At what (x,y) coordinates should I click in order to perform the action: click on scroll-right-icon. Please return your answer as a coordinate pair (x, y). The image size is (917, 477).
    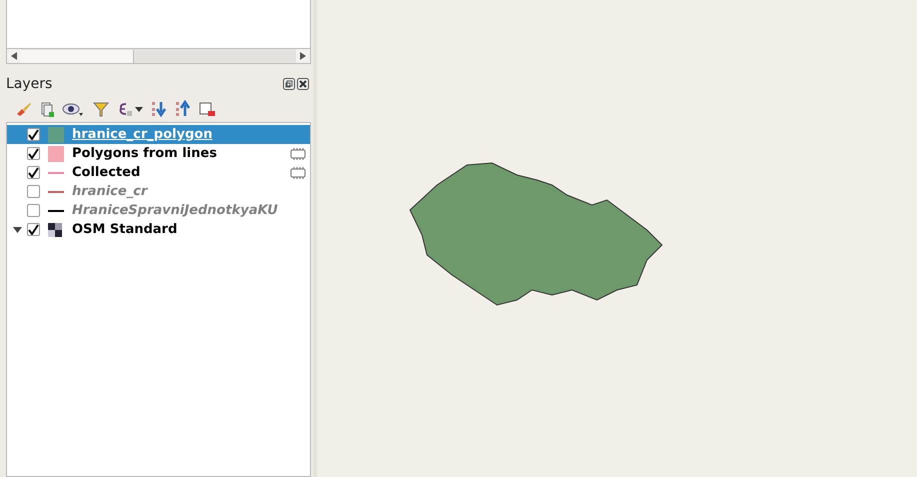
    Looking at the image, I should click on (303, 56).